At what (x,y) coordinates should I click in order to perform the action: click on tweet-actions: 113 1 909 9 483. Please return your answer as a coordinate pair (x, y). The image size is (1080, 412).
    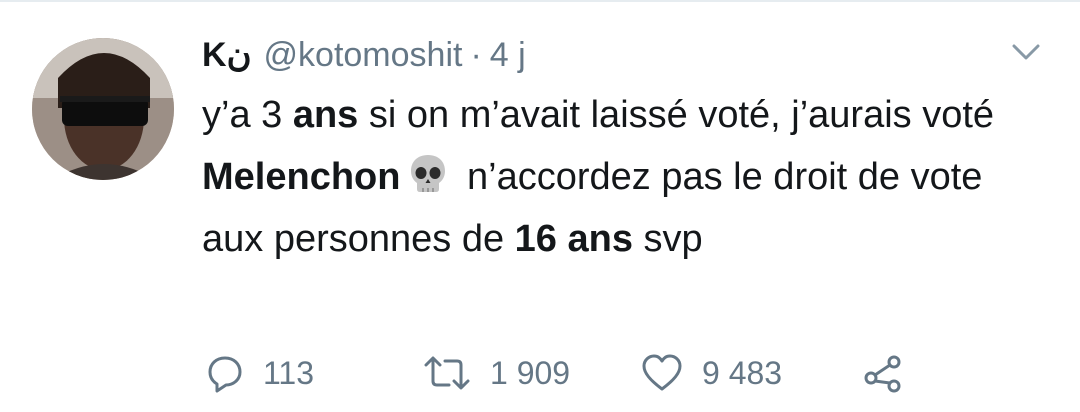
    Looking at the image, I should click on (540, 373).